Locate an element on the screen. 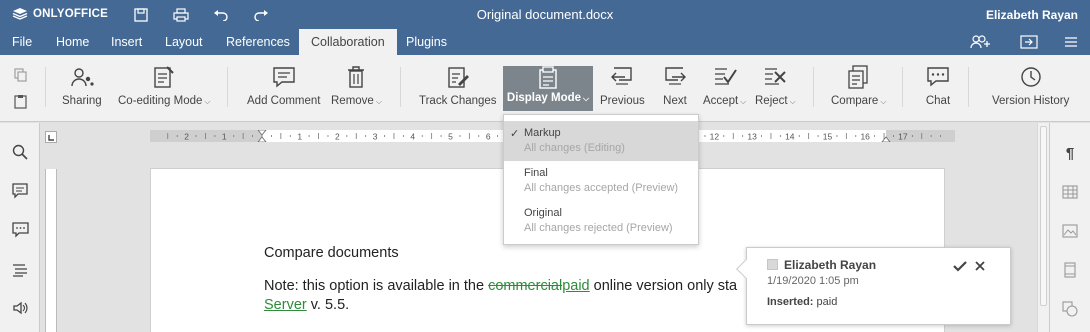 The image size is (1090, 332). author-color-swatch is located at coordinates (772, 264).